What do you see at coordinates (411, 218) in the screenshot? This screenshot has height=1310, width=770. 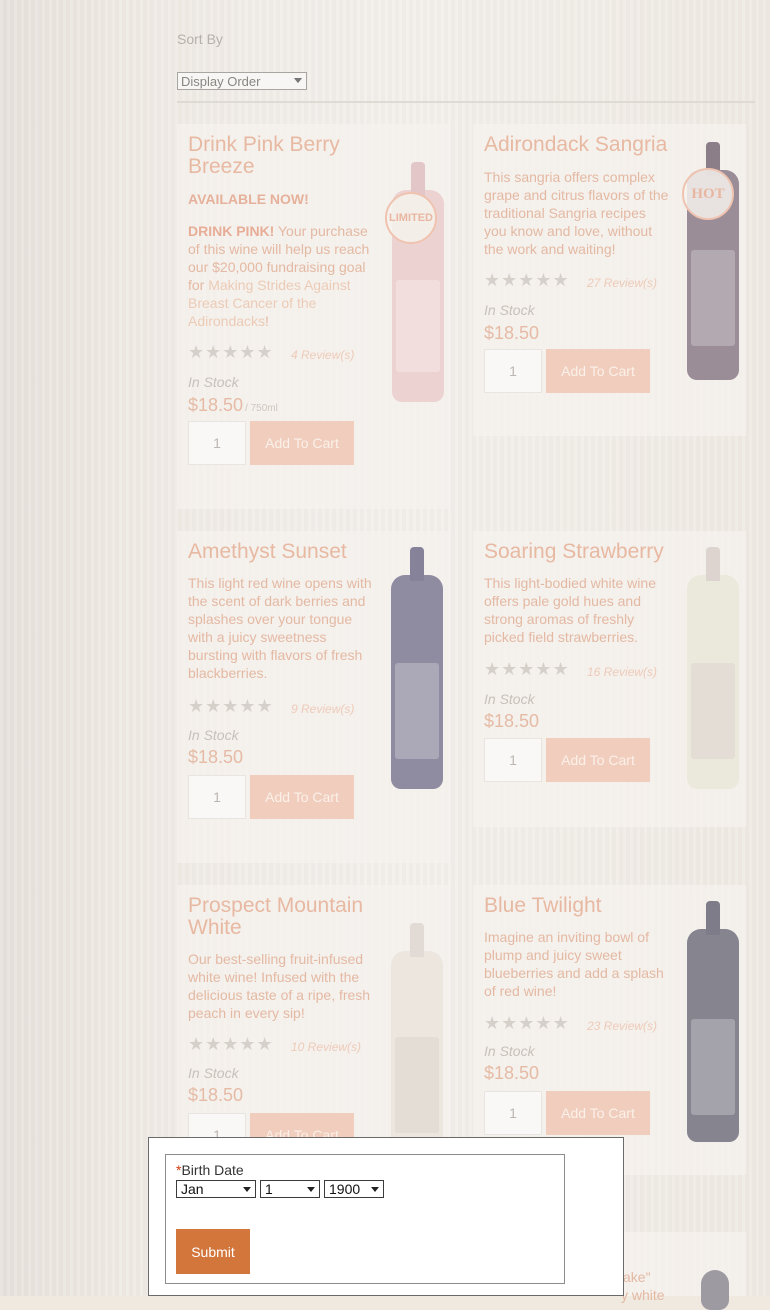 I see `limited-badge-icon: LIMITED` at bounding box center [411, 218].